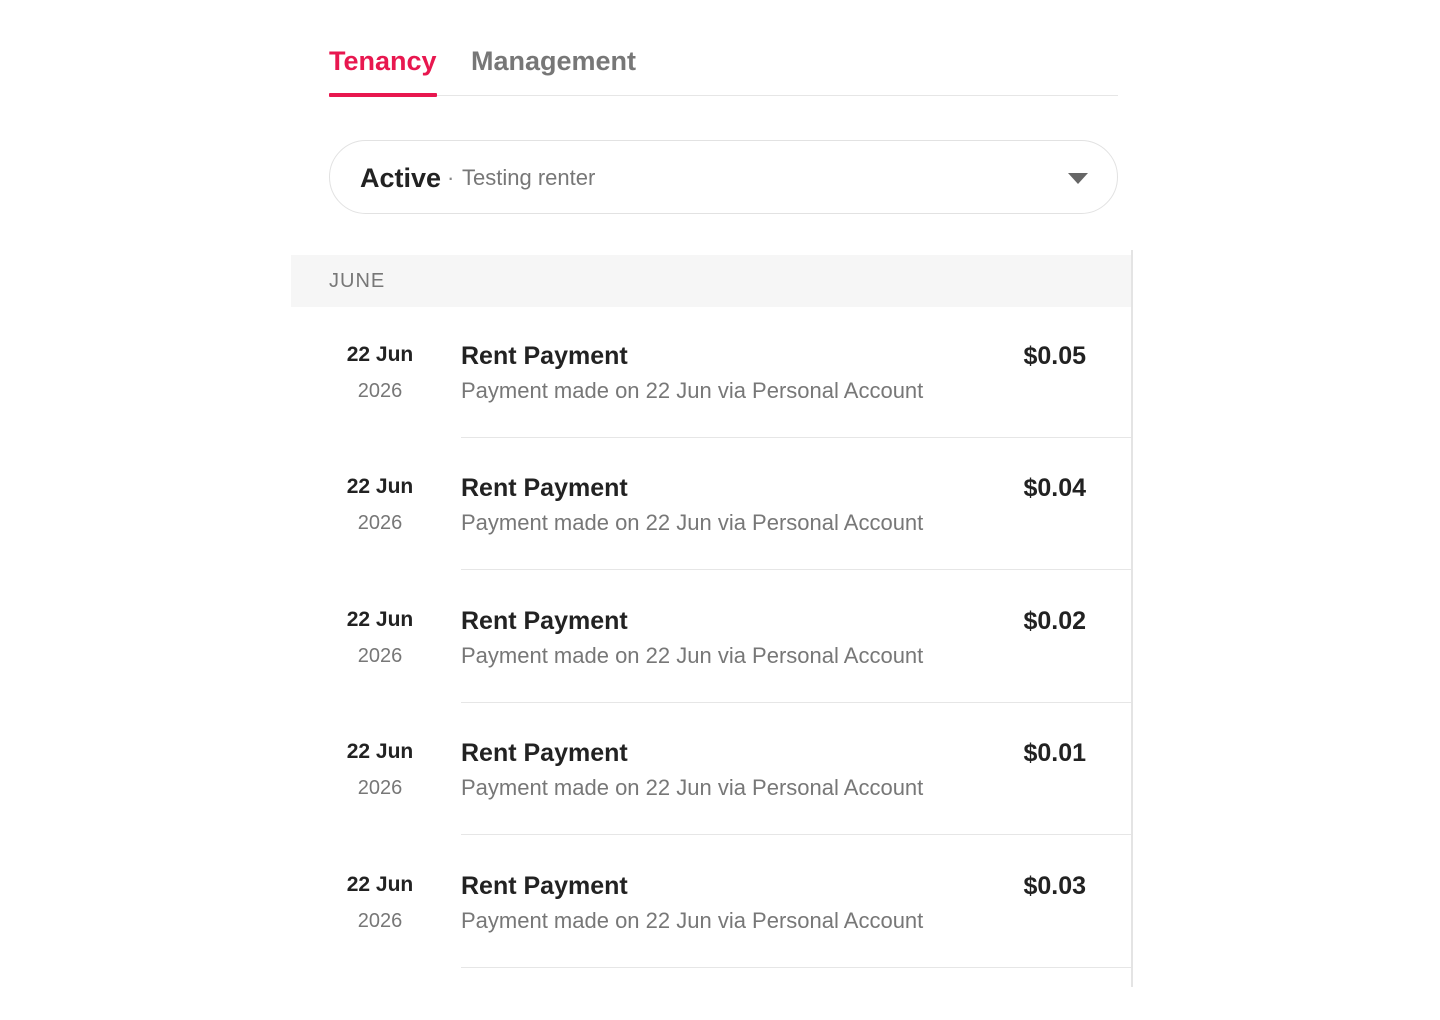  Describe the element at coordinates (723, 177) in the screenshot. I see `tenancy-selector-dropdown: Active · Testing renter` at that location.